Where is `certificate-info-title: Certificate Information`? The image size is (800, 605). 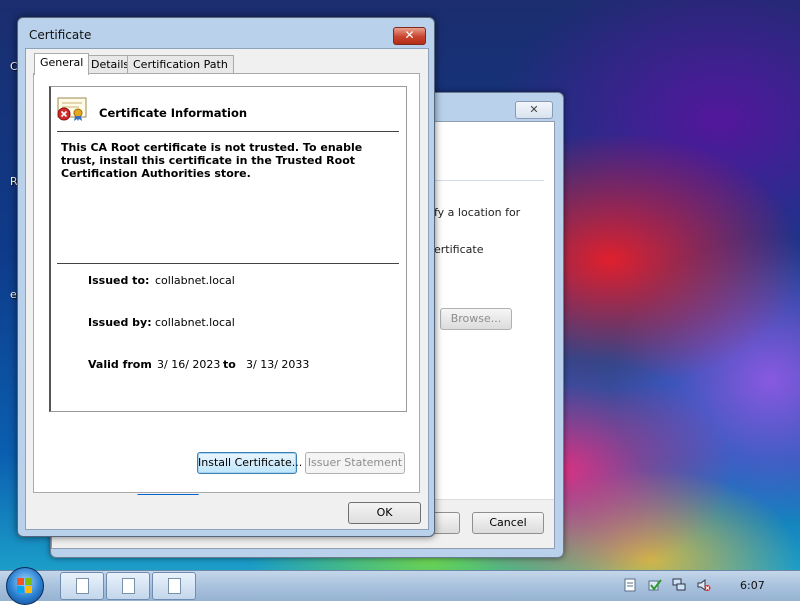
certificate-info-title: Certificate Information is located at coordinates (173, 113).